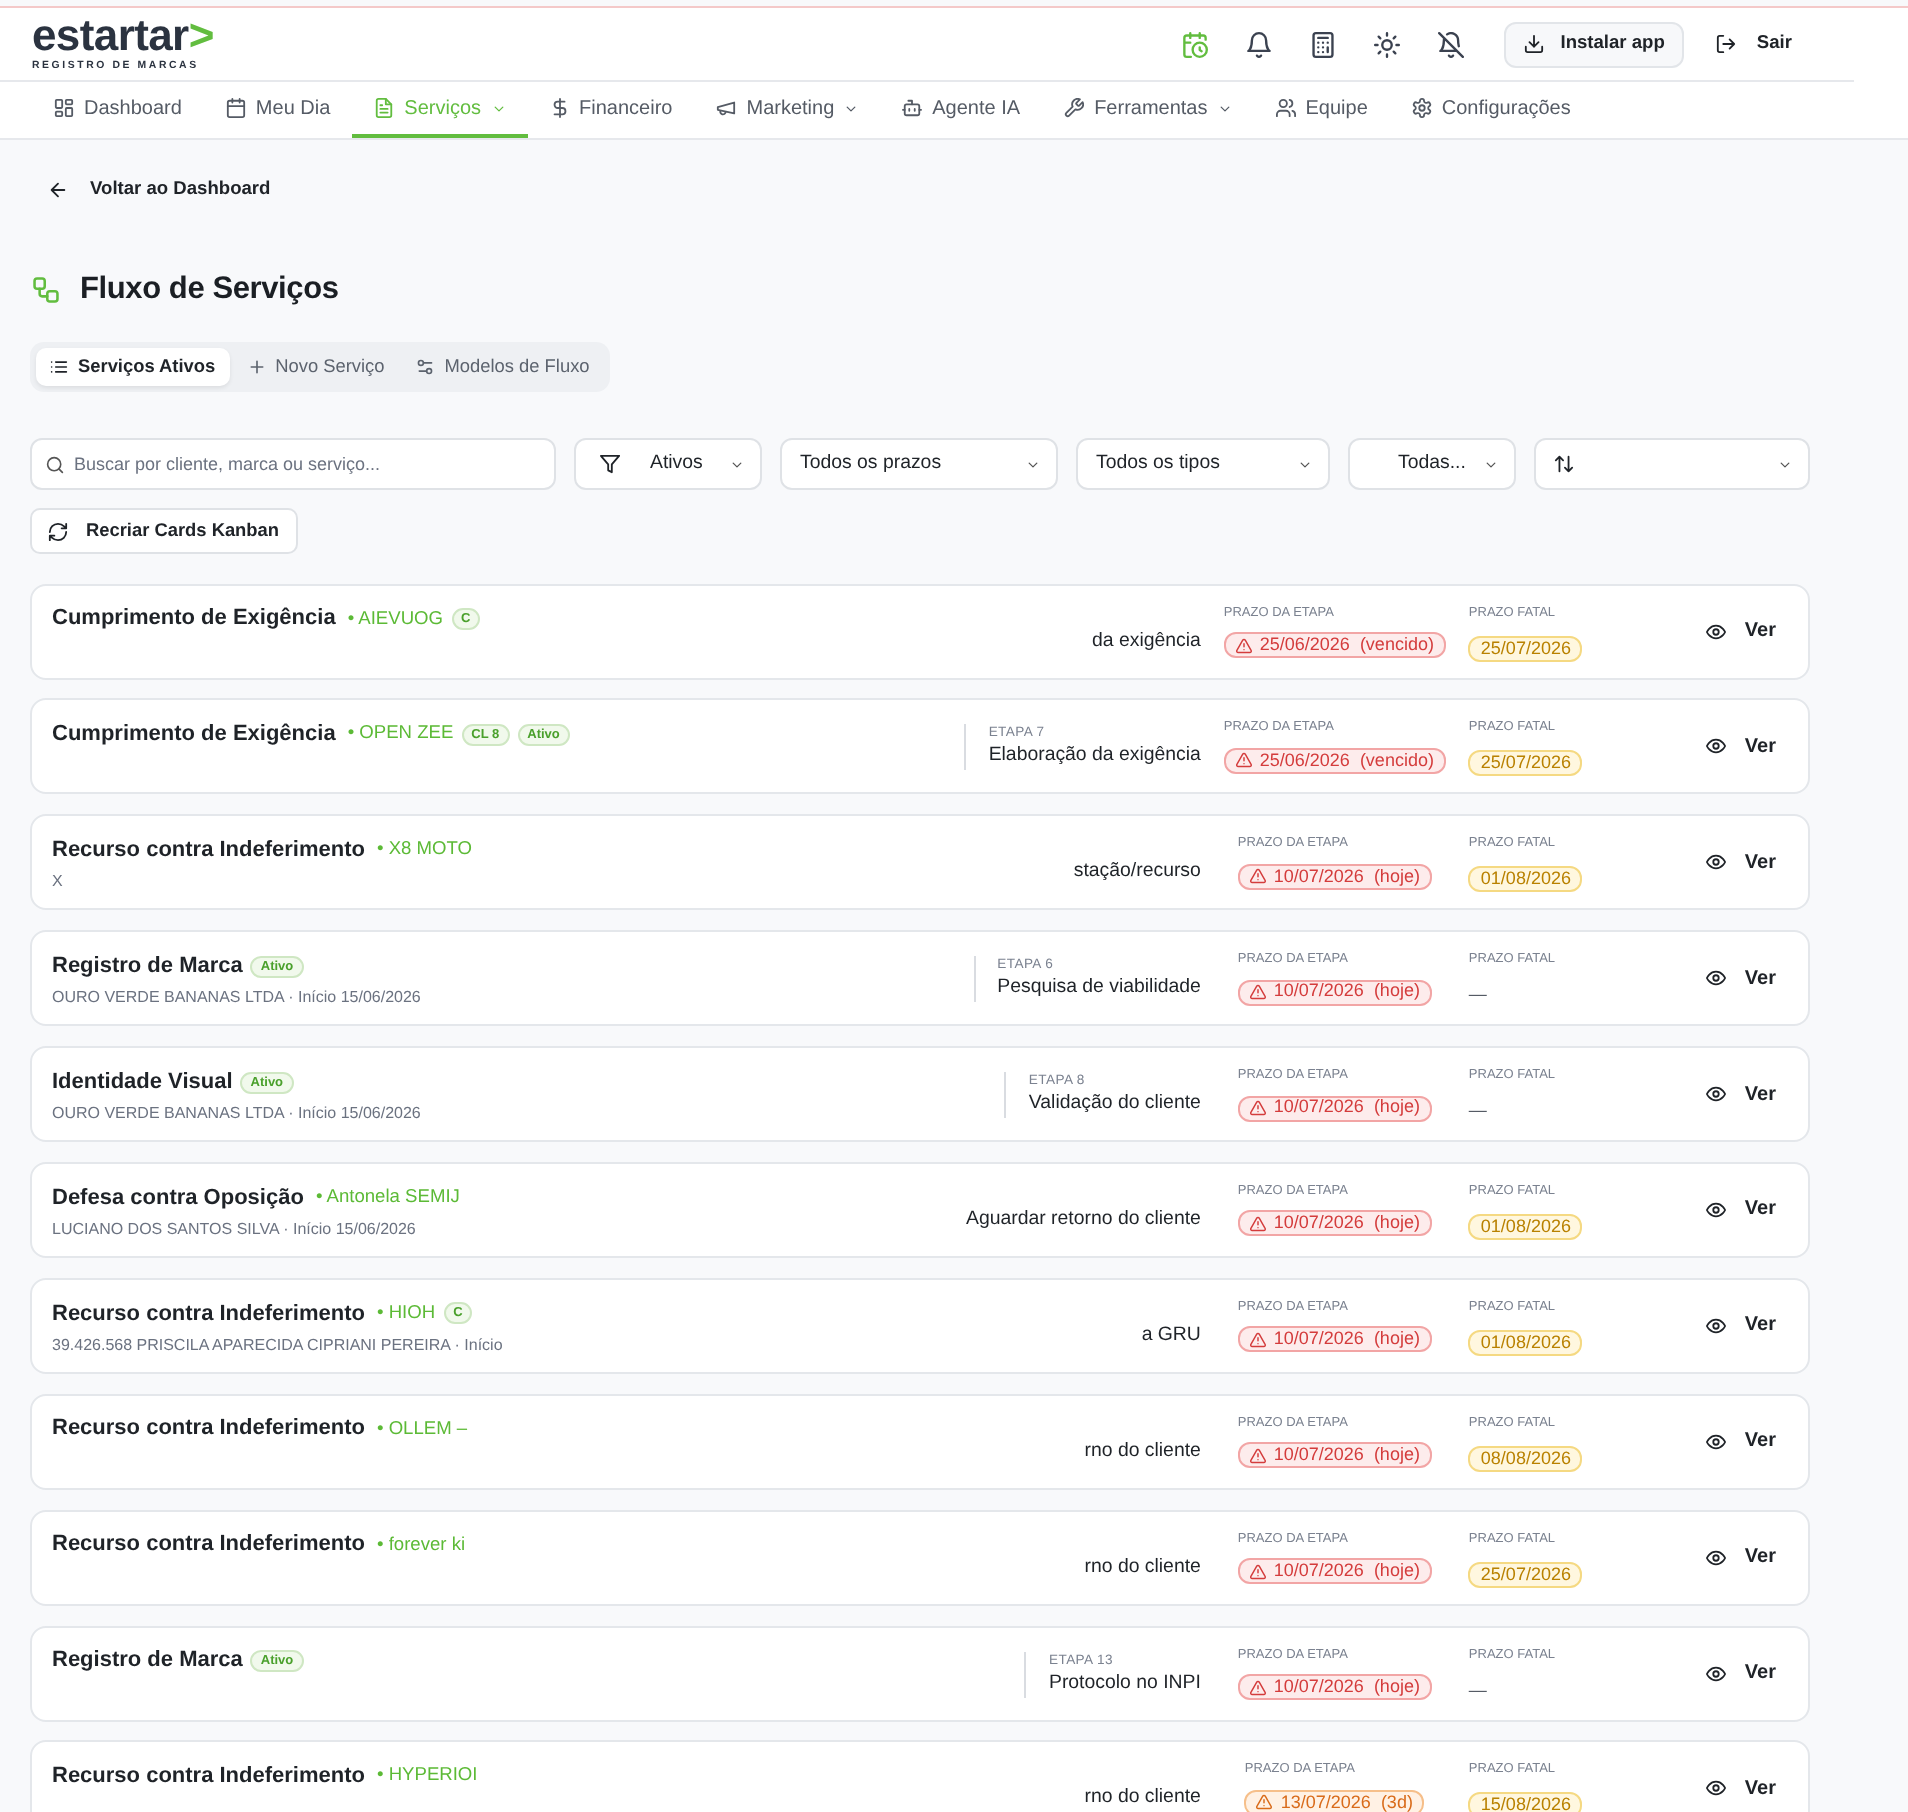 This screenshot has height=1812, width=1908. Describe the element at coordinates (1146, 641) in the screenshot. I see `stage-name: da exigência` at that location.